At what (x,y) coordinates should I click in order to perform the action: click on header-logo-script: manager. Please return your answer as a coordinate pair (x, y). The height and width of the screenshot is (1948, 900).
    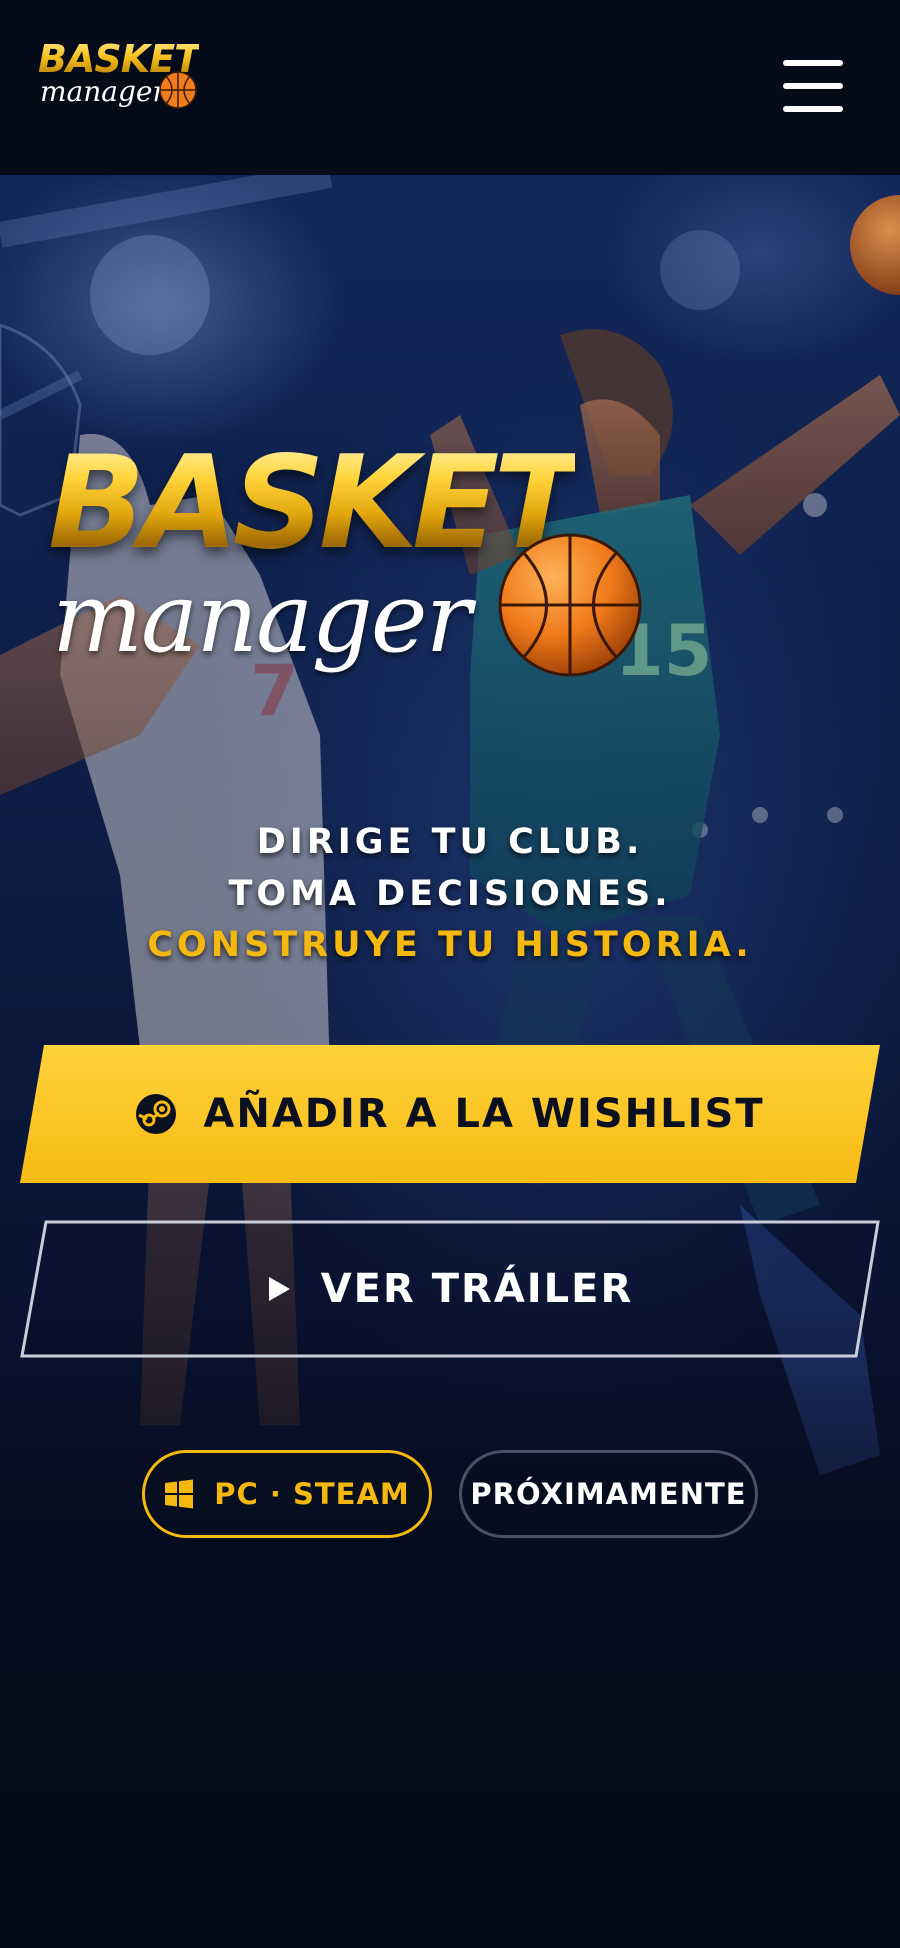
    Looking at the image, I should click on (103, 91).